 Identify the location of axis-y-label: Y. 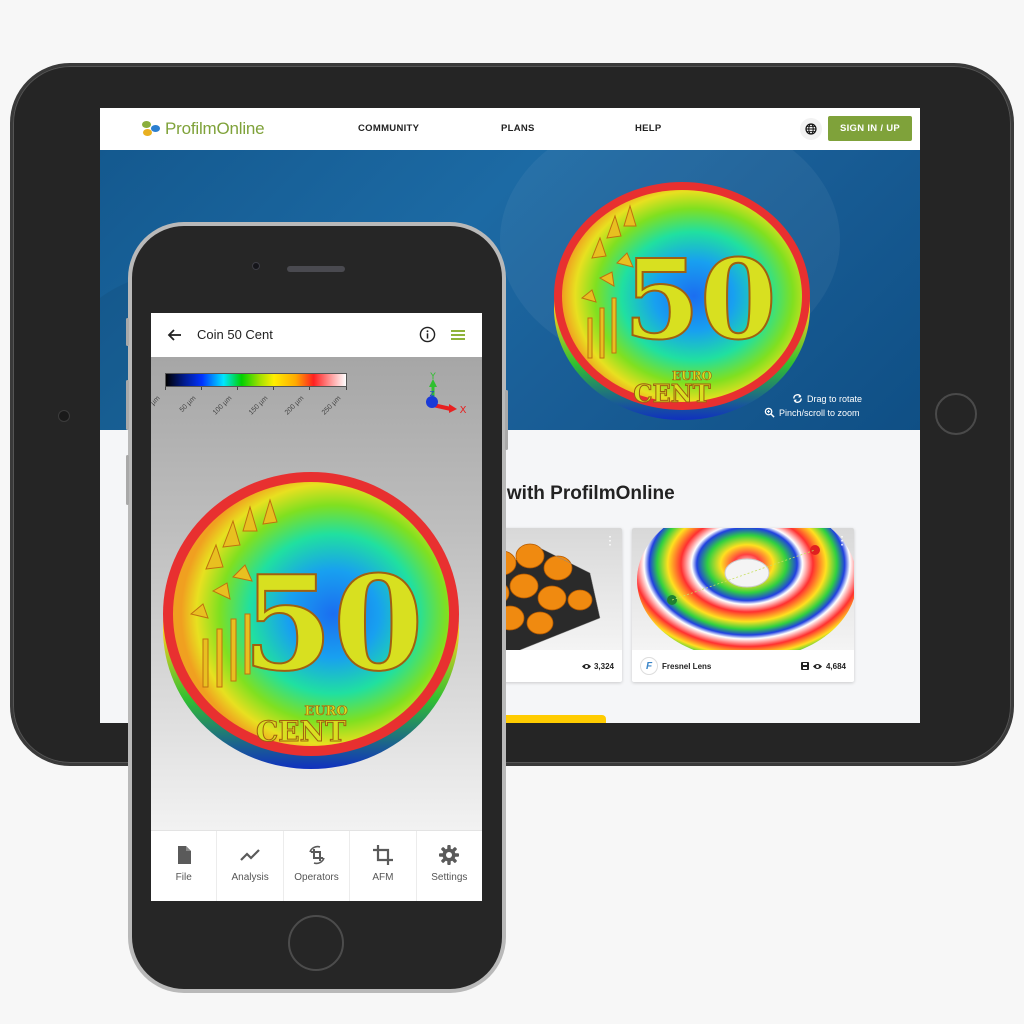
(432, 377).